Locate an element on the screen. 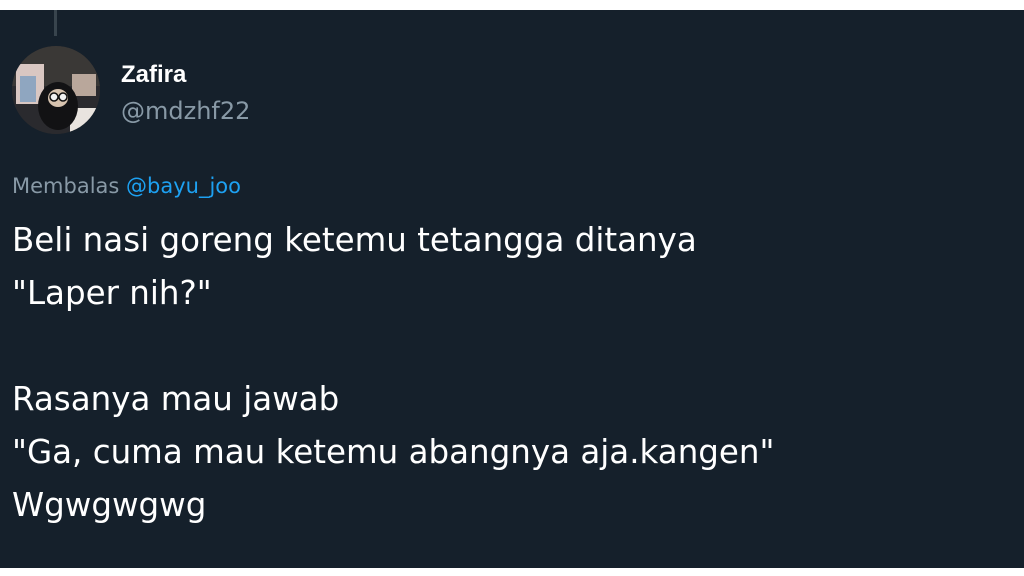  tweet-text-line: Wgwgwgwg is located at coordinates (109, 505).